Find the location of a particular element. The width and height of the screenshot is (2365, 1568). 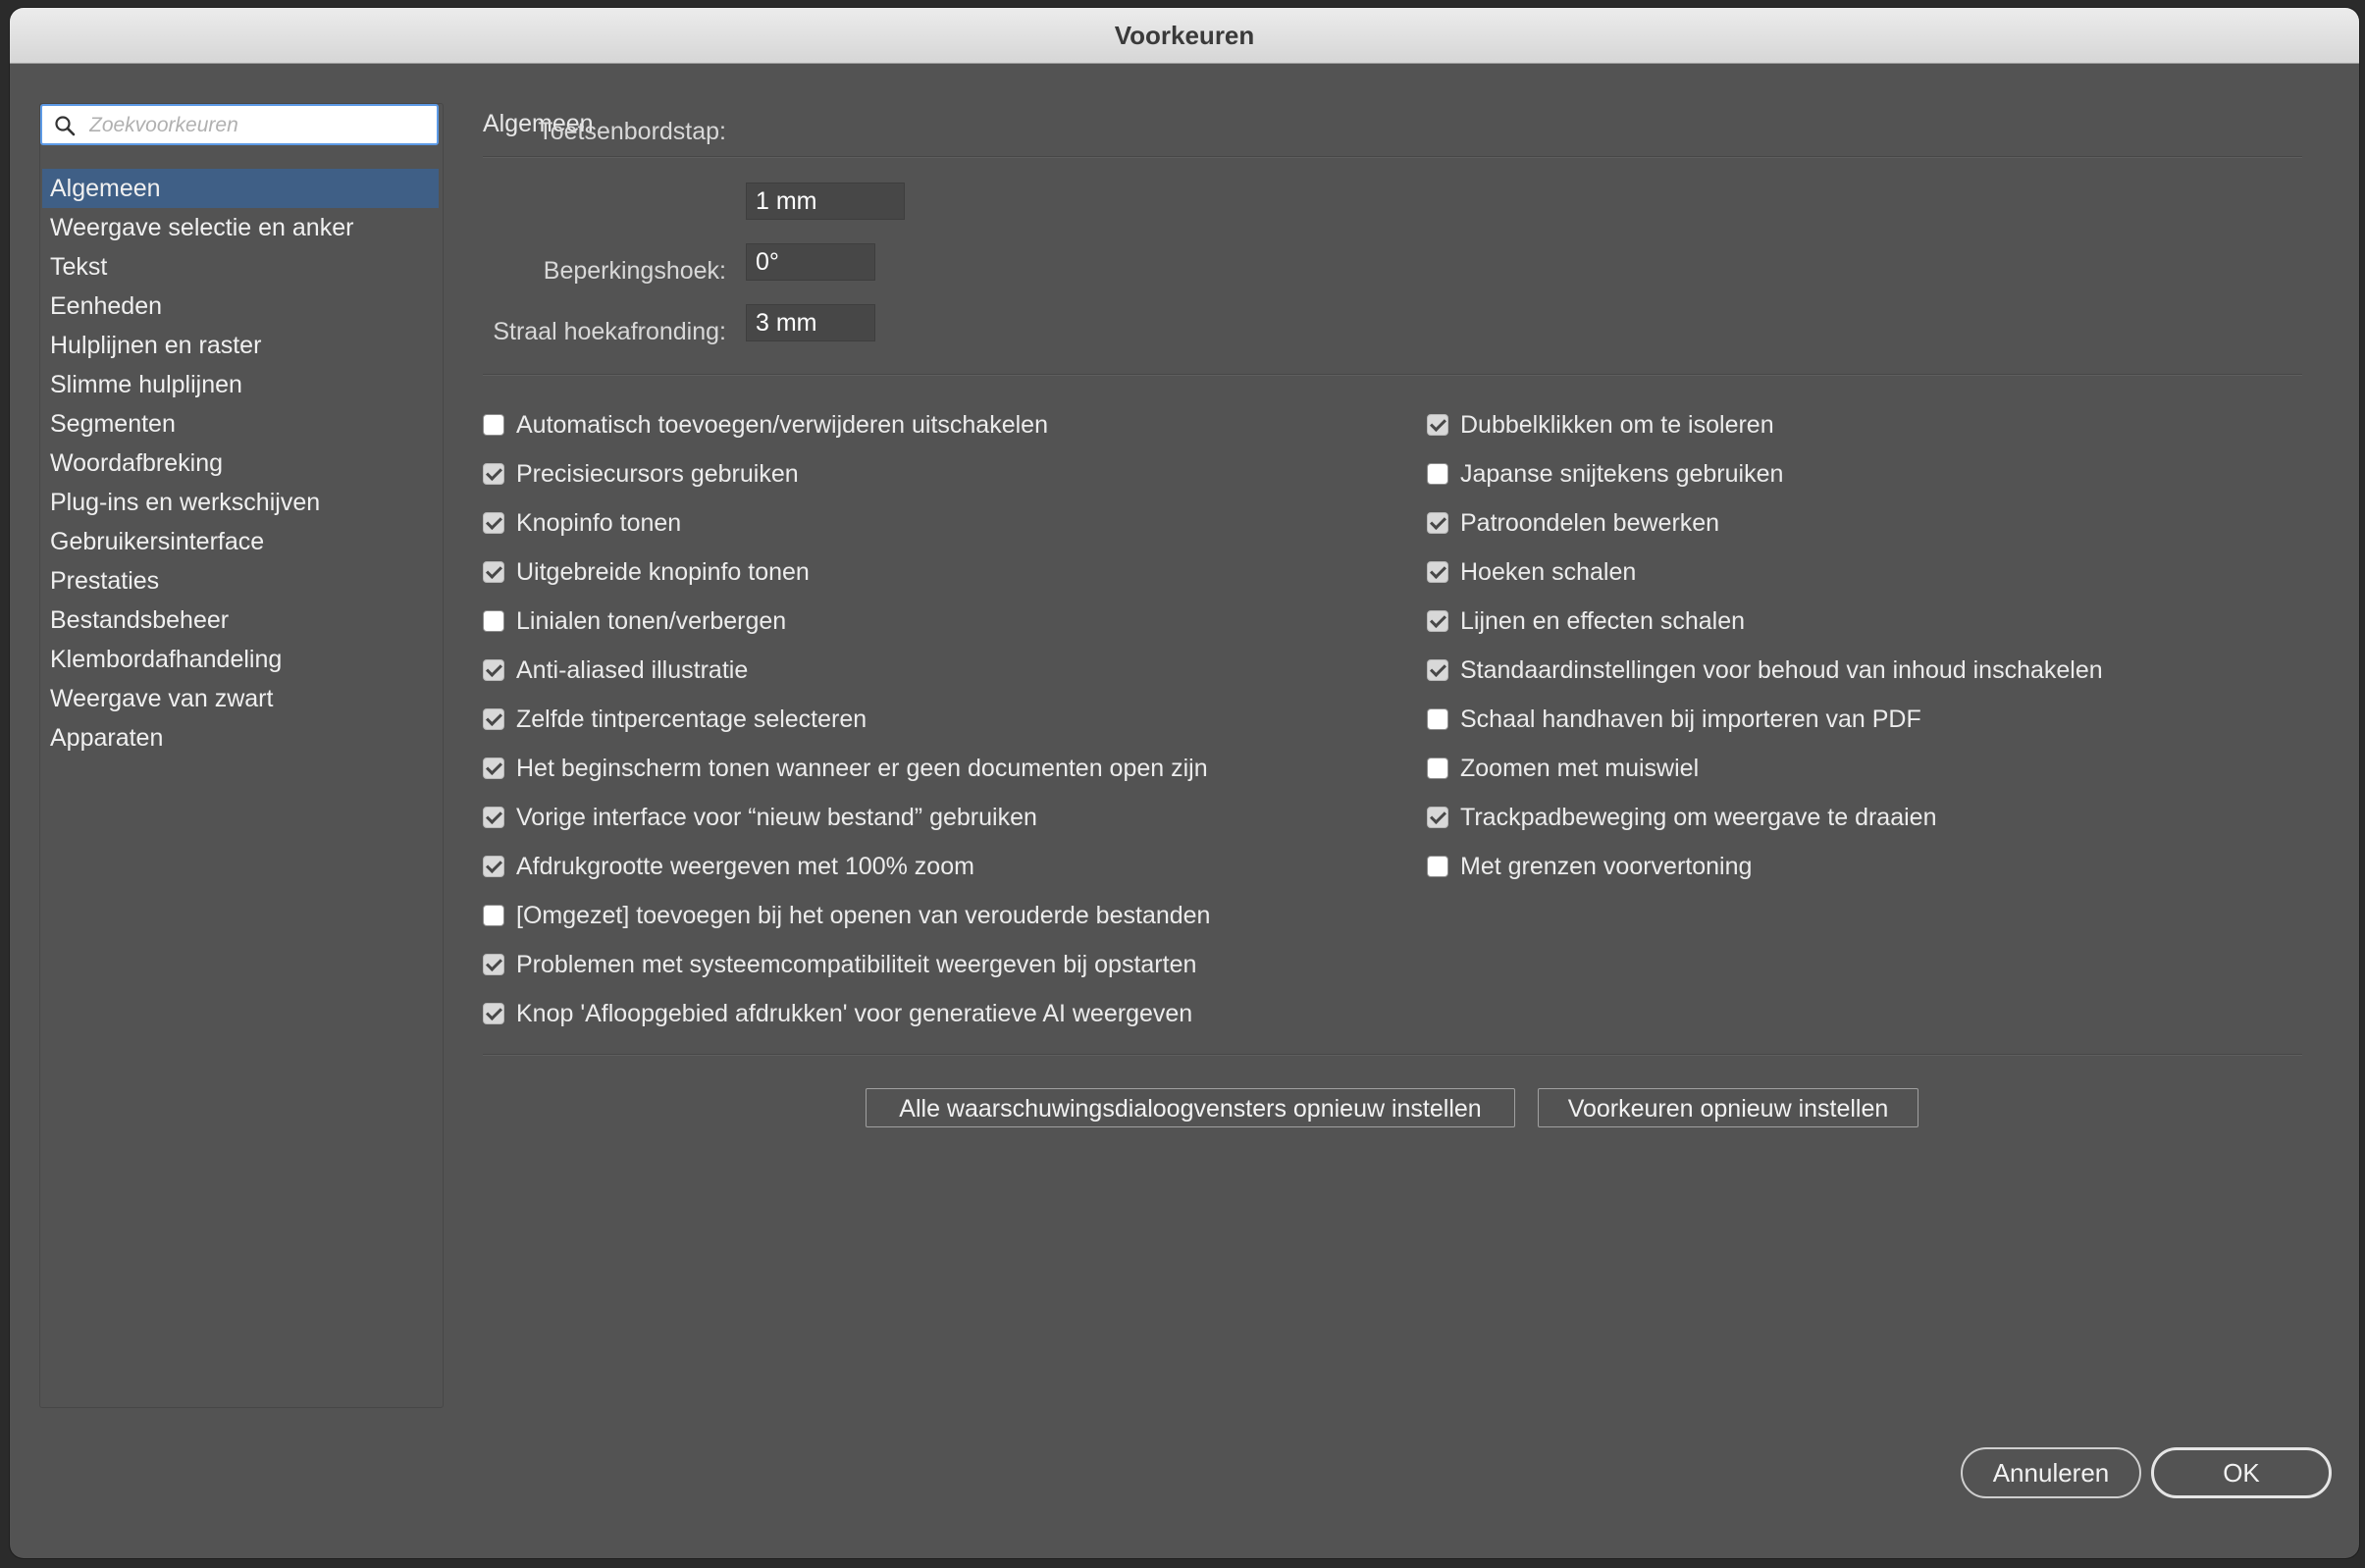

sidebar-item-bestandsbeheer: Bestandsbeheer is located at coordinates (240, 620).